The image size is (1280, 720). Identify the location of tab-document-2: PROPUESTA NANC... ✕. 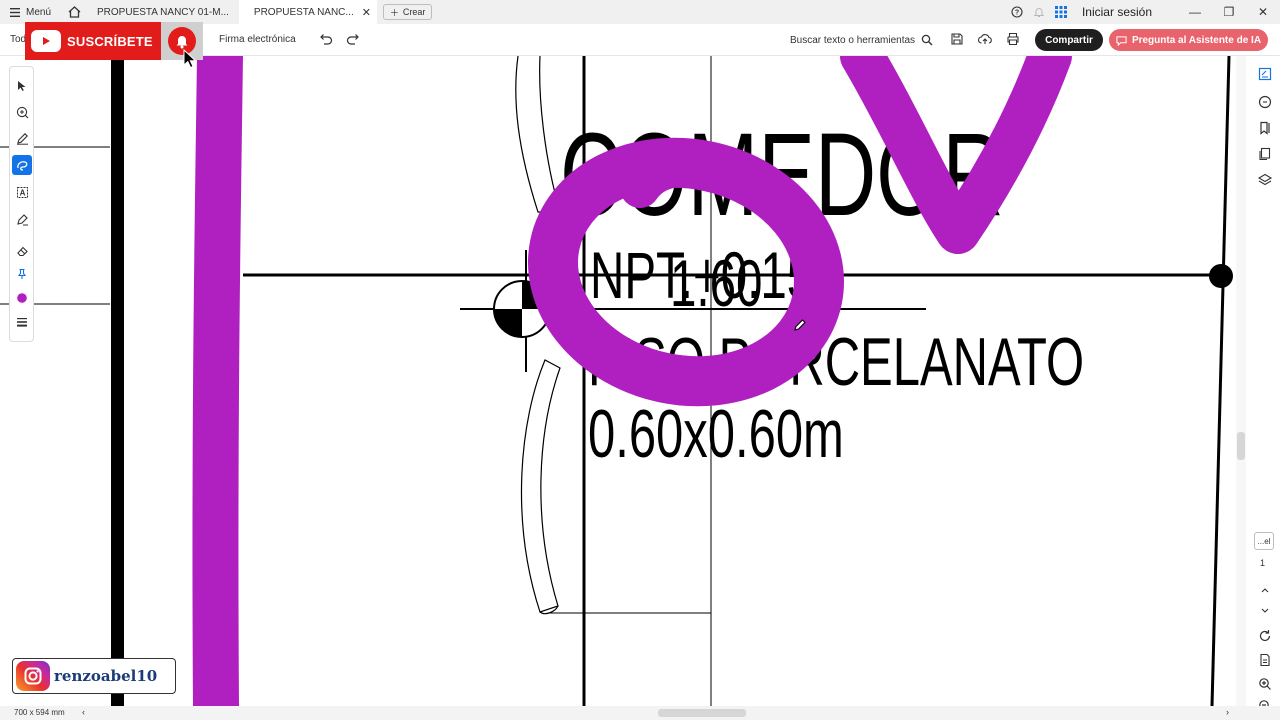
(307, 12).